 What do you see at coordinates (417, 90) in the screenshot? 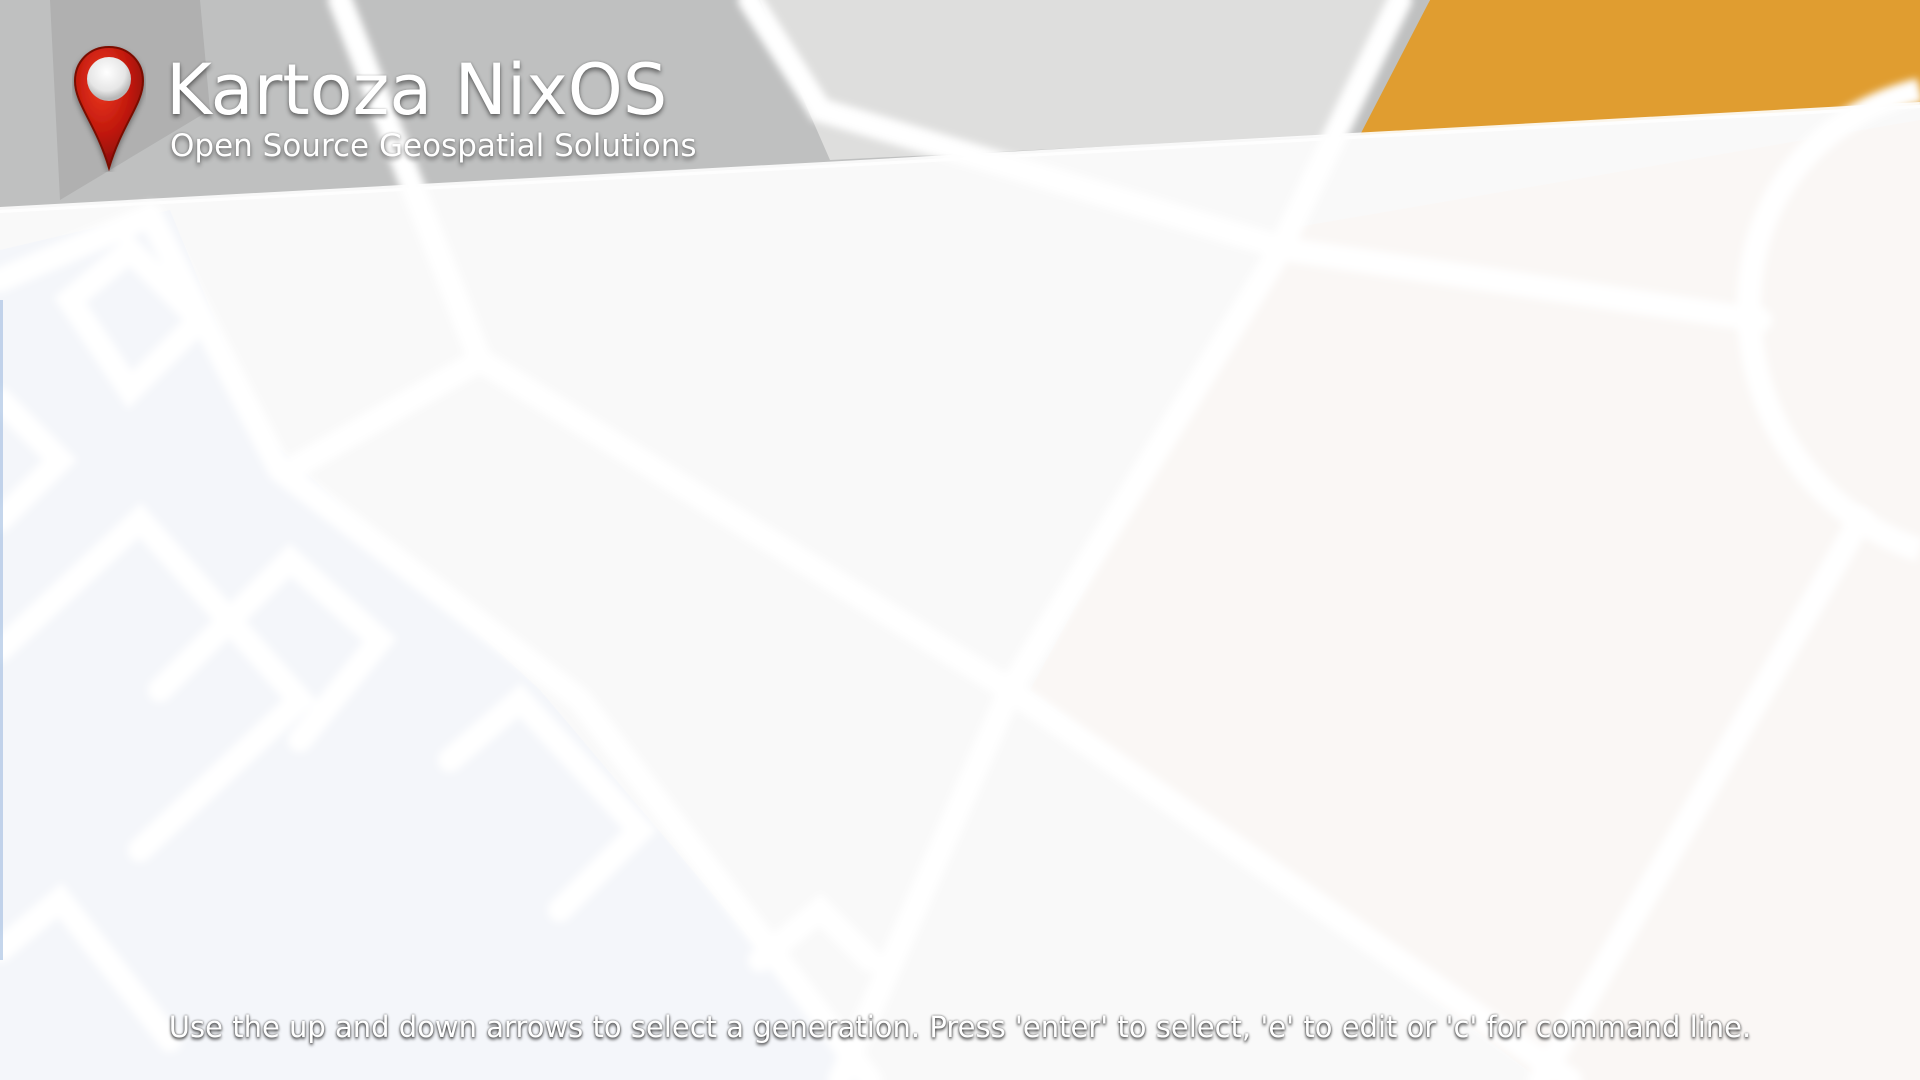
I see `brand-title: Kartoza NixOS` at bounding box center [417, 90].